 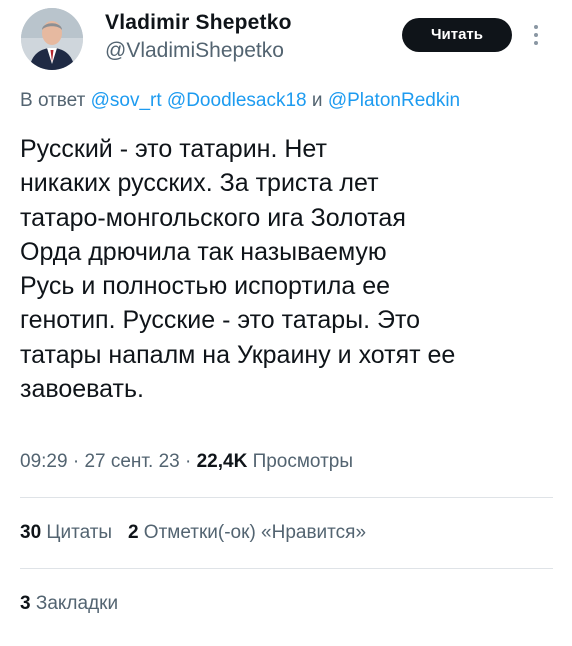 I want to click on quotes-count: 30, so click(x=31, y=532).